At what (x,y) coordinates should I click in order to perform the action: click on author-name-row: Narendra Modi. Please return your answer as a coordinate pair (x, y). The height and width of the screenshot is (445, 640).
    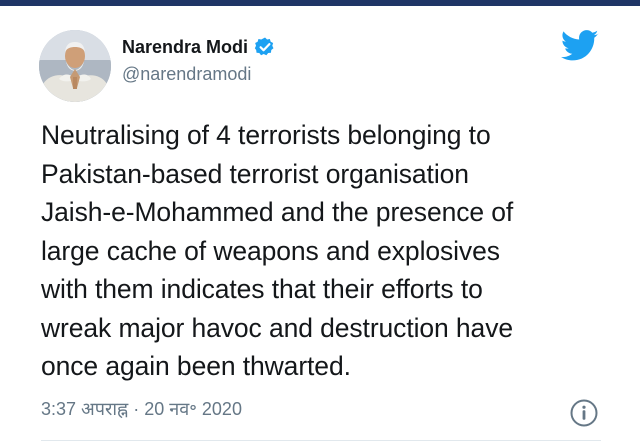
    Looking at the image, I should click on (199, 47).